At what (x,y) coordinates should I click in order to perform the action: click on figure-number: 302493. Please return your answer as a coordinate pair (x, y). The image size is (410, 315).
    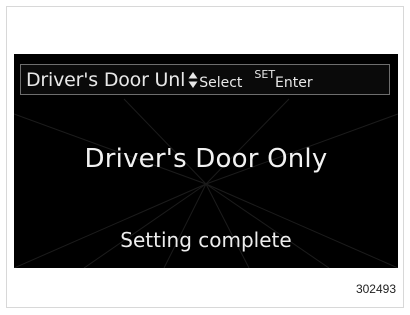
    Looking at the image, I should click on (375, 289).